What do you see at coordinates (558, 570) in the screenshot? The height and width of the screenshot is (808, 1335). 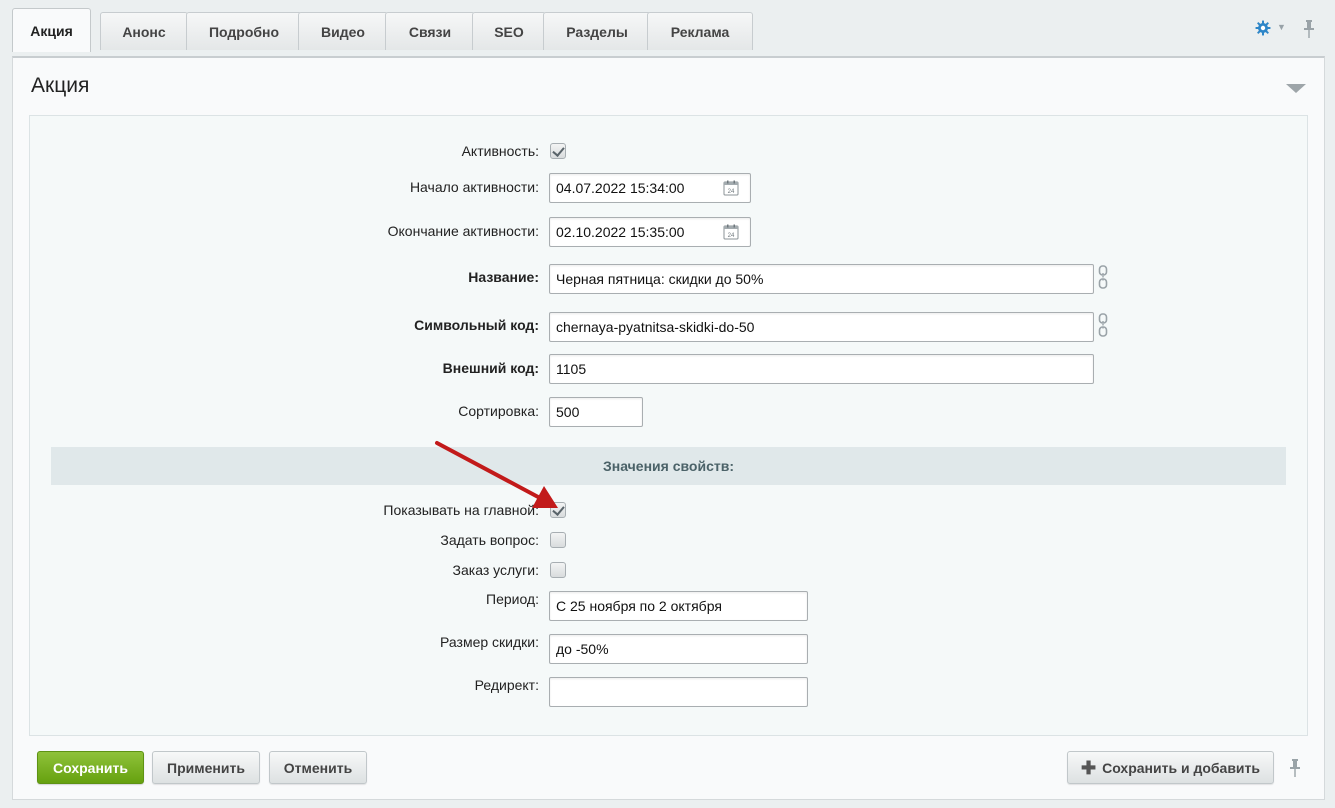 I see `order-checkbox` at bounding box center [558, 570].